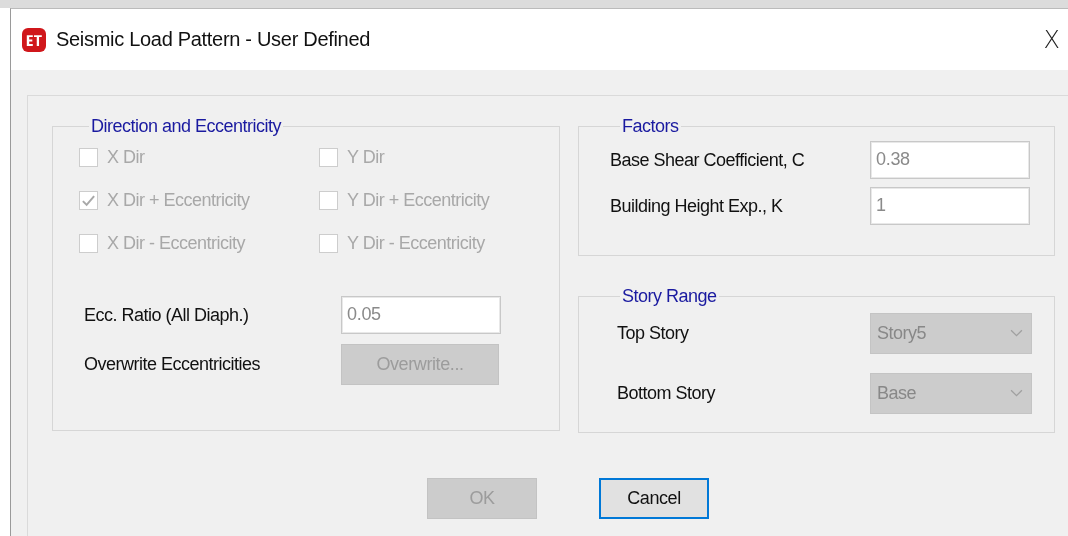 This screenshot has height=536, width=1068. Describe the element at coordinates (214, 39) in the screenshot. I see `window-title: Seismic Load Pattern - User Defined` at that location.